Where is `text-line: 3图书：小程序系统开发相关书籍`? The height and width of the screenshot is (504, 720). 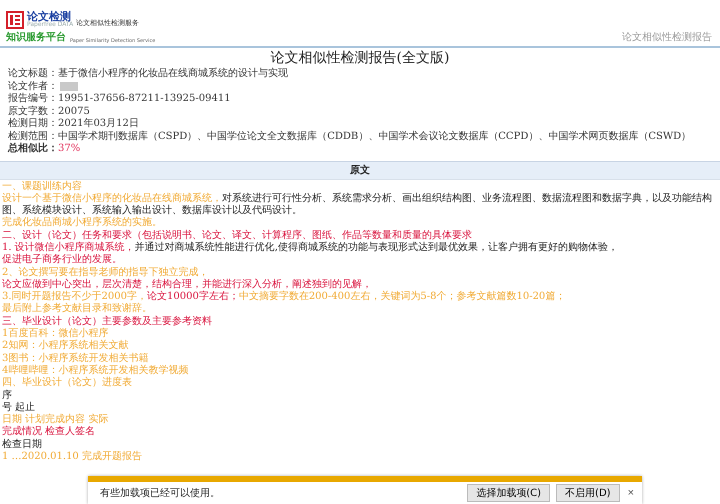
text-line: 3图书：小程序系统开发相关书籍 is located at coordinates (76, 358).